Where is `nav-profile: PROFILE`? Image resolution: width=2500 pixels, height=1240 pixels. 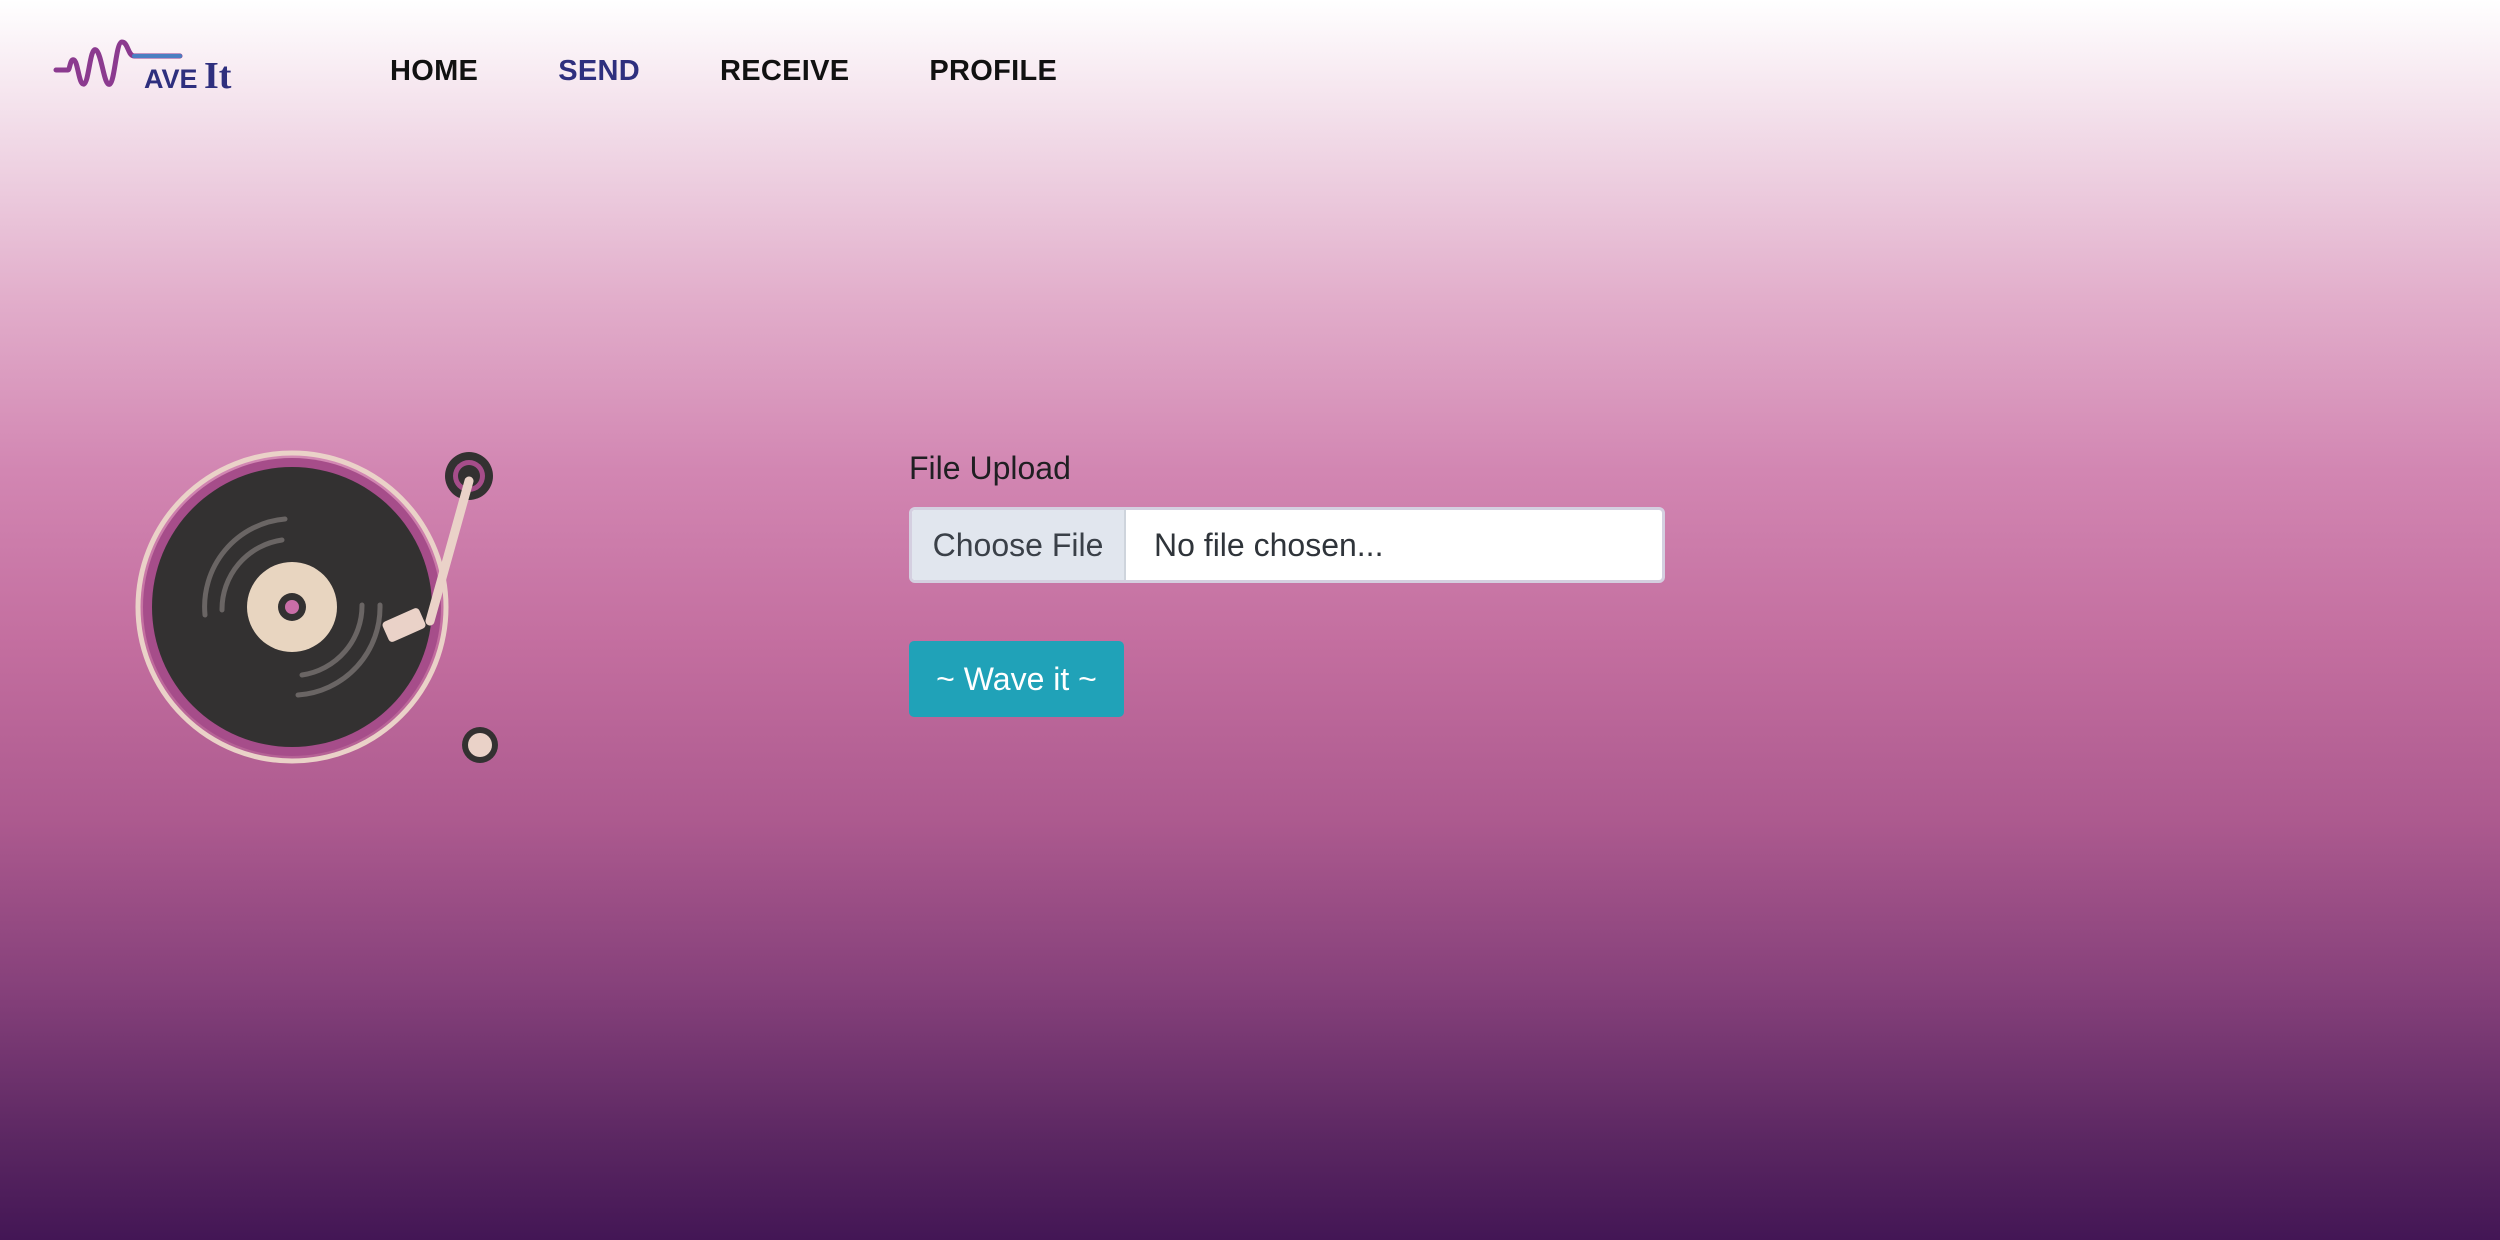 nav-profile: PROFILE is located at coordinates (993, 71).